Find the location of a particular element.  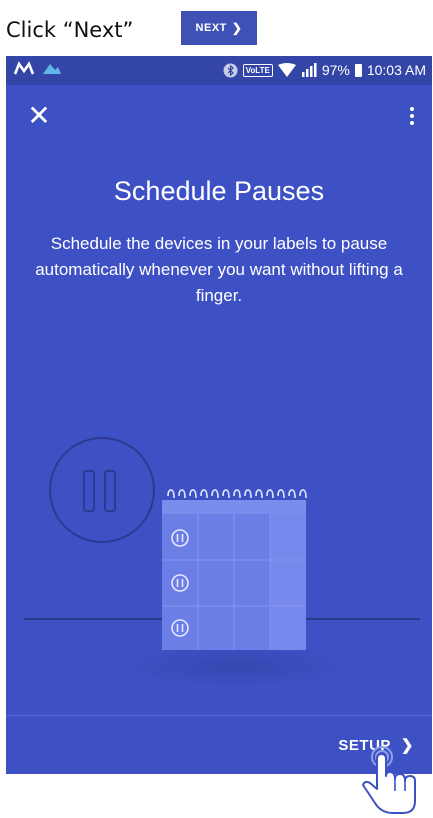

chevron-right-icon: ❯ is located at coordinates (237, 28).